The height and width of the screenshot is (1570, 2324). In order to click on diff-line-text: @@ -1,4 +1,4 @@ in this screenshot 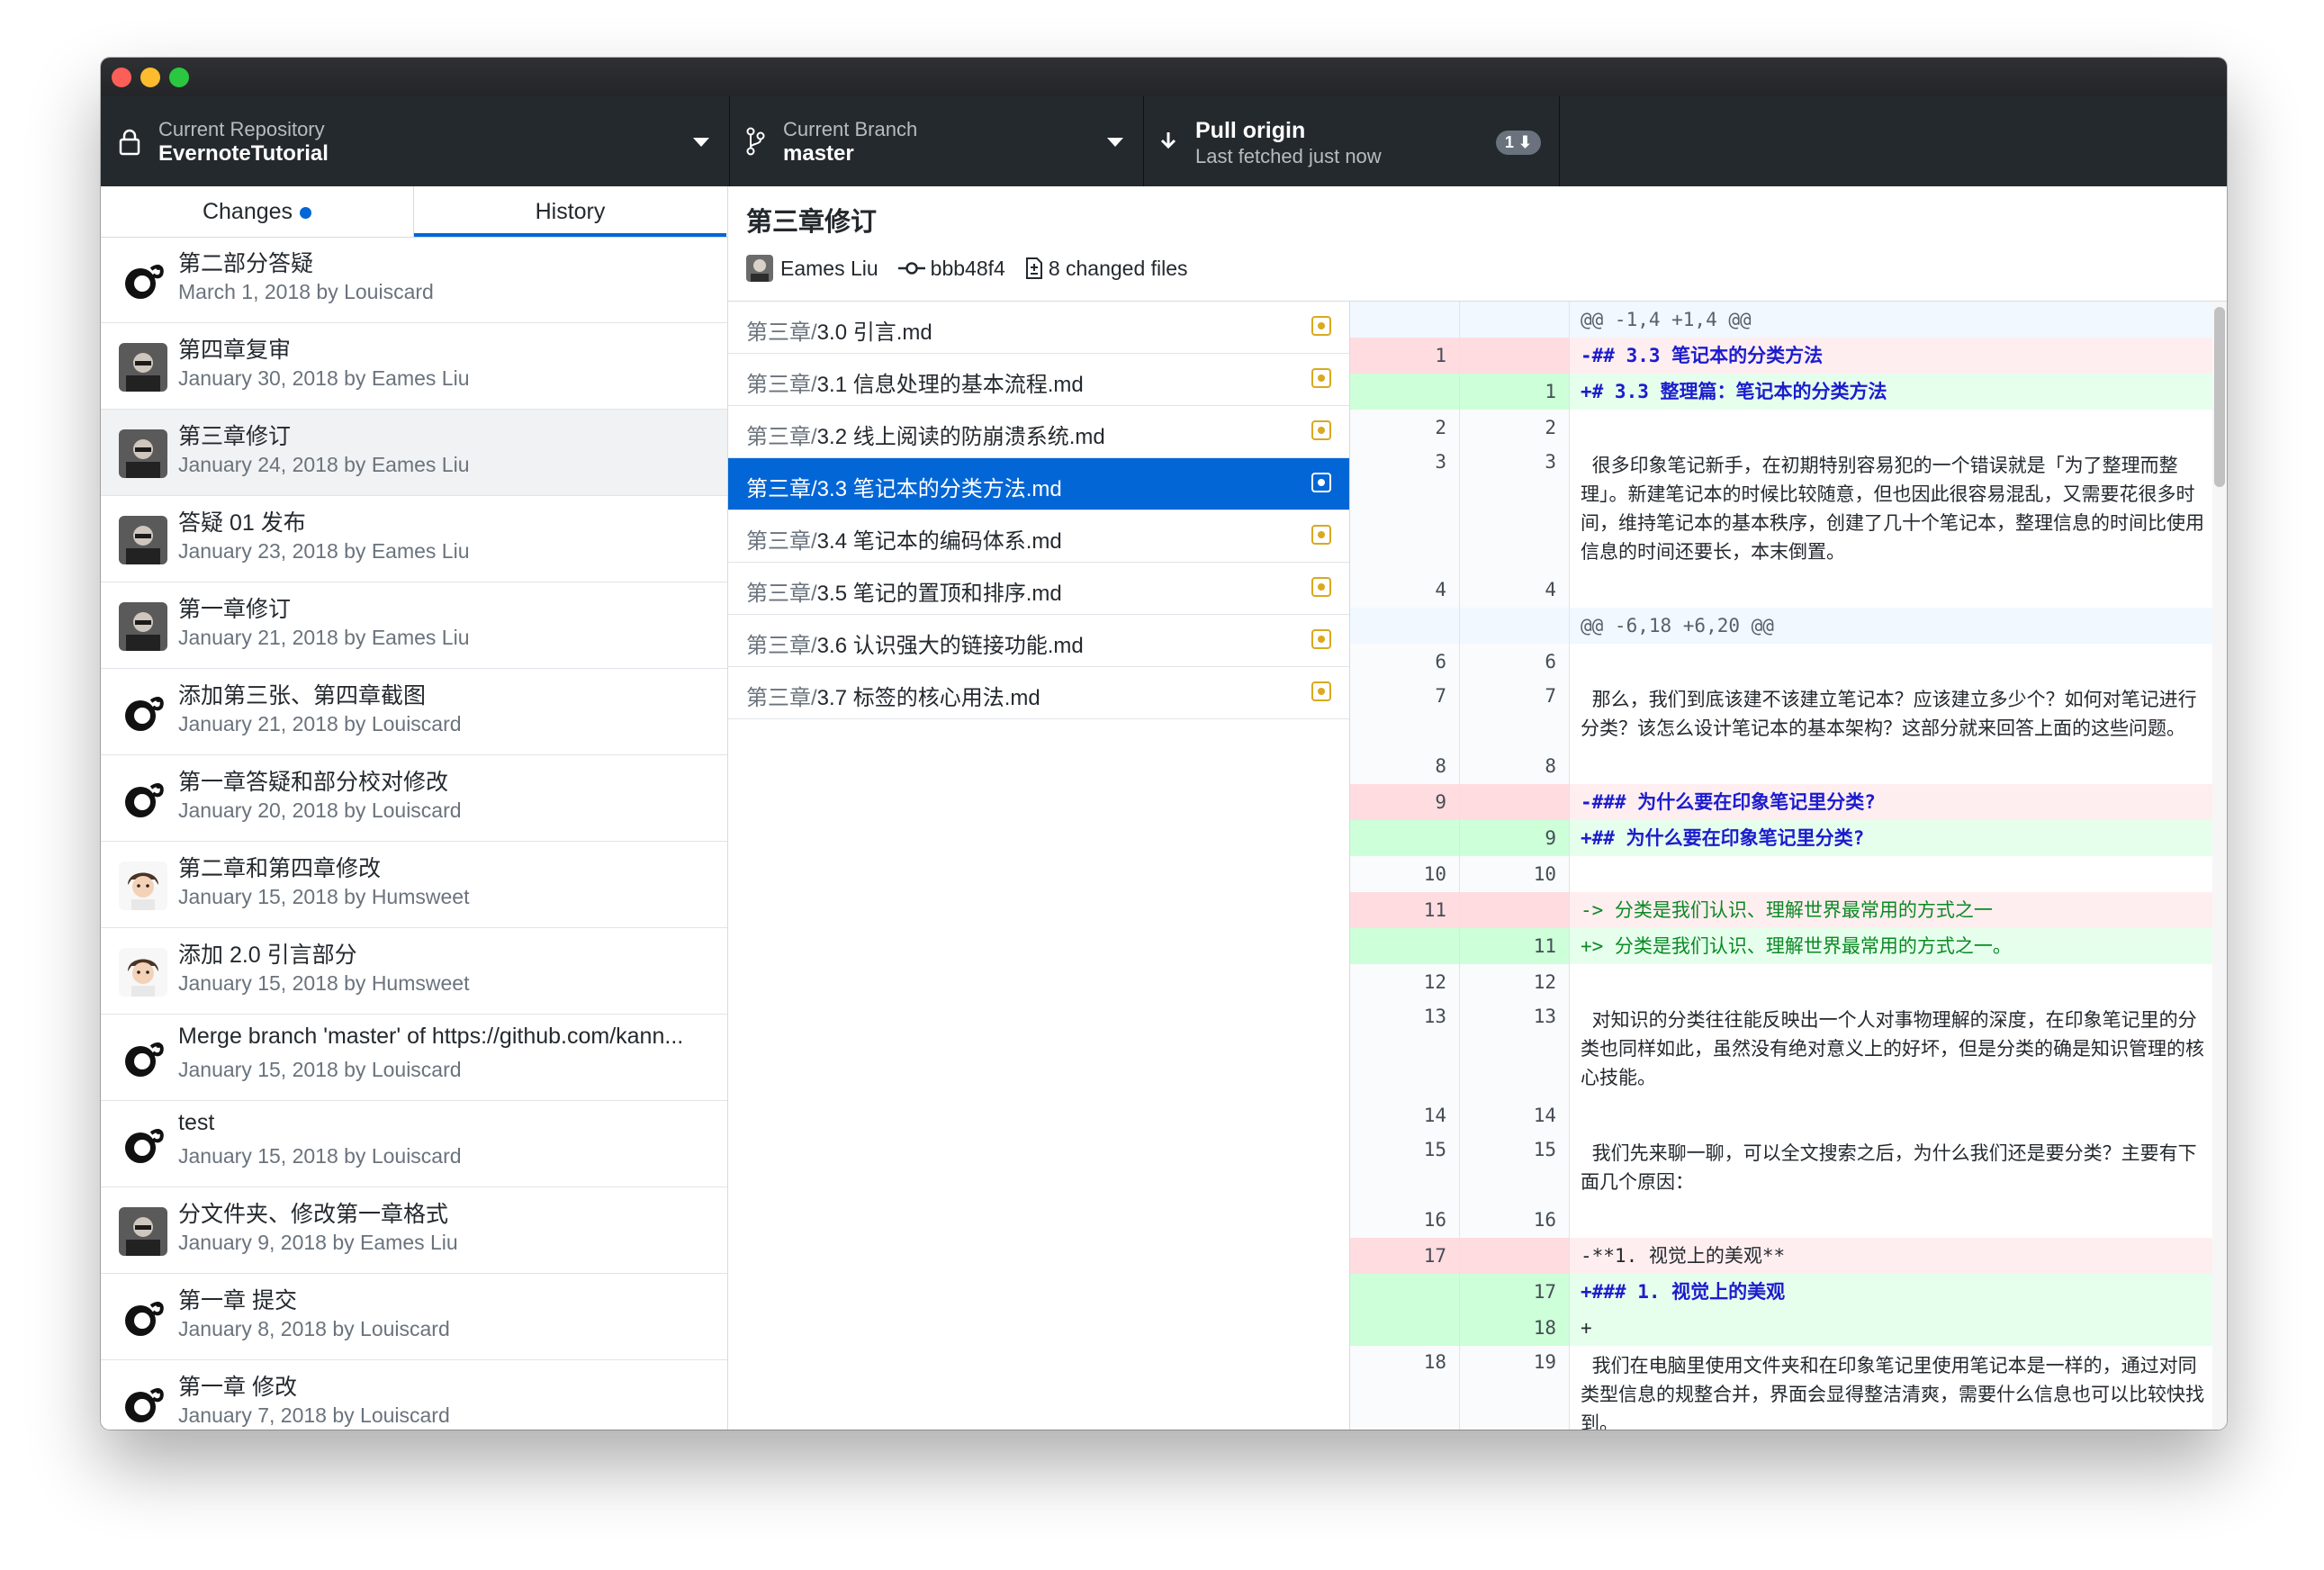, I will do `click(1898, 320)`.